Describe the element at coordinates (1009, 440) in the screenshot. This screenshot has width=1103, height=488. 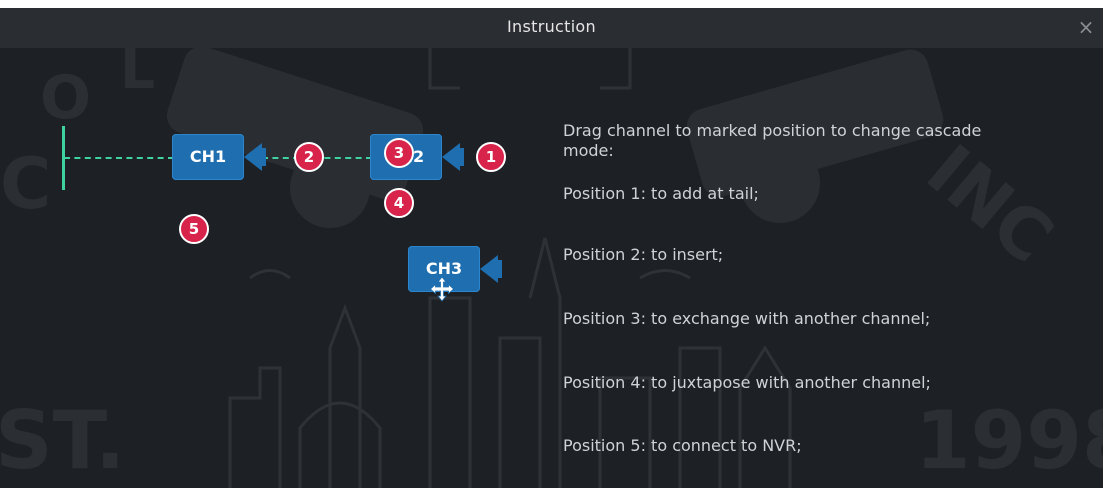
I see `watermark-text: 1998` at that location.